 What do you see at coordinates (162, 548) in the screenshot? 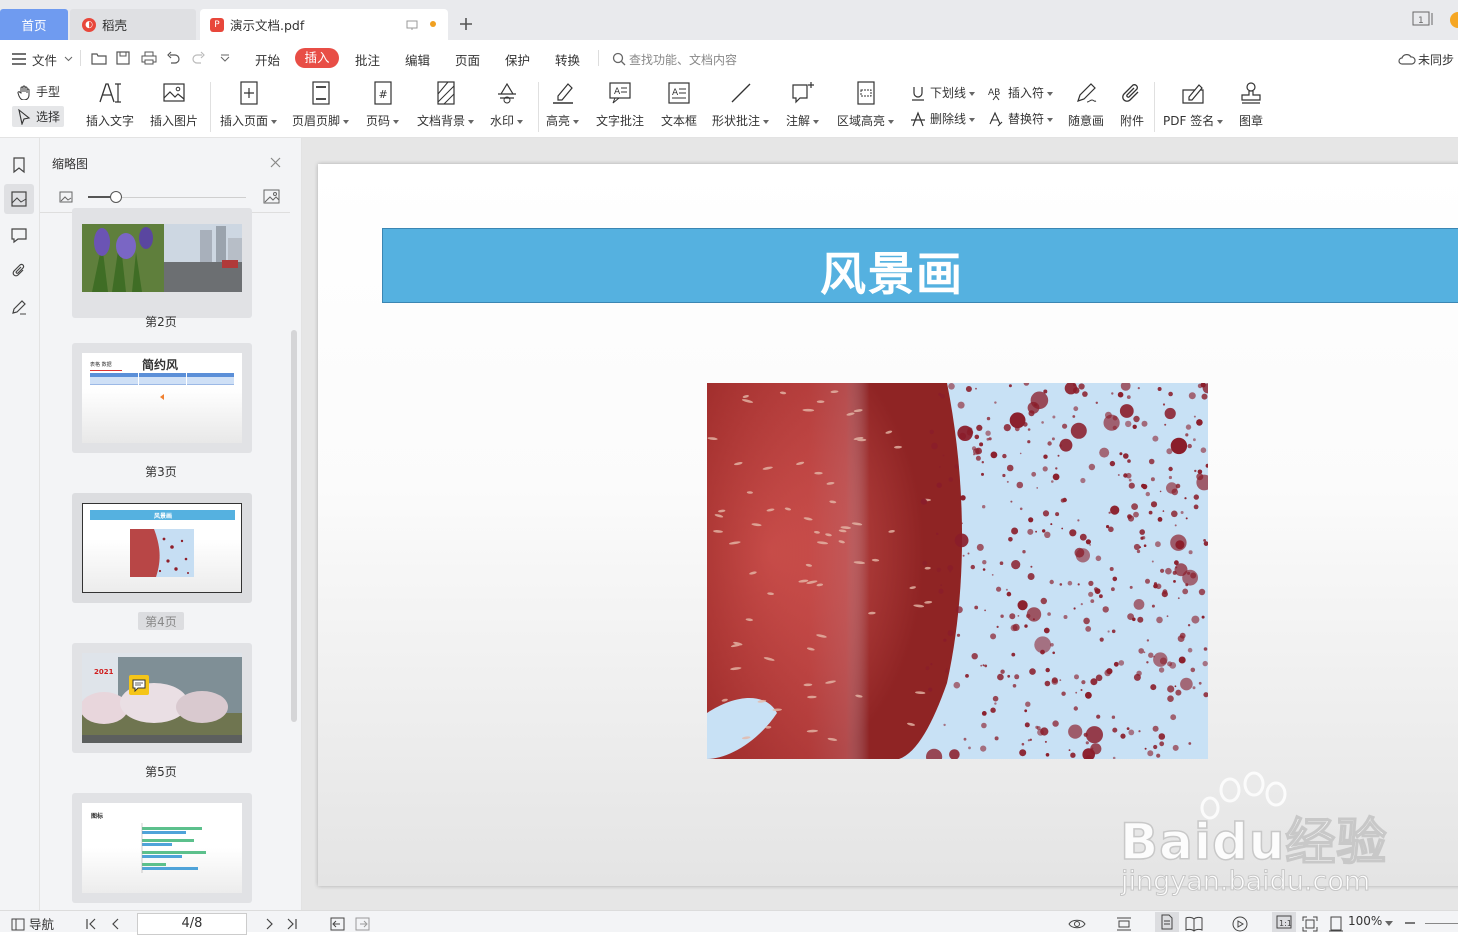
I see `thumbnail-page-4: 风景画` at bounding box center [162, 548].